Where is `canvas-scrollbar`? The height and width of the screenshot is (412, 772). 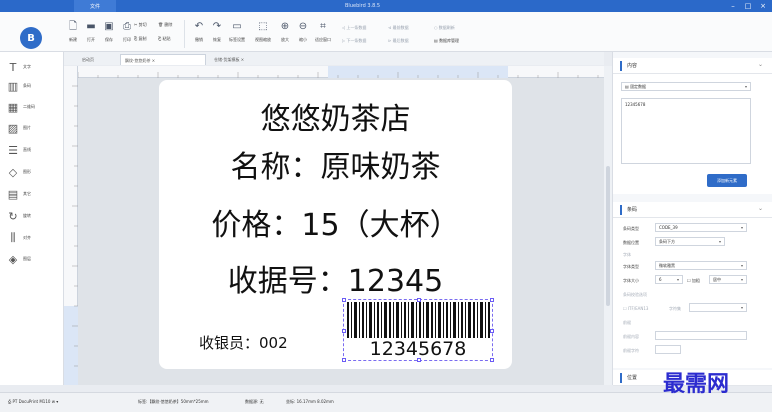
canvas-scrollbar is located at coordinates (608, 225).